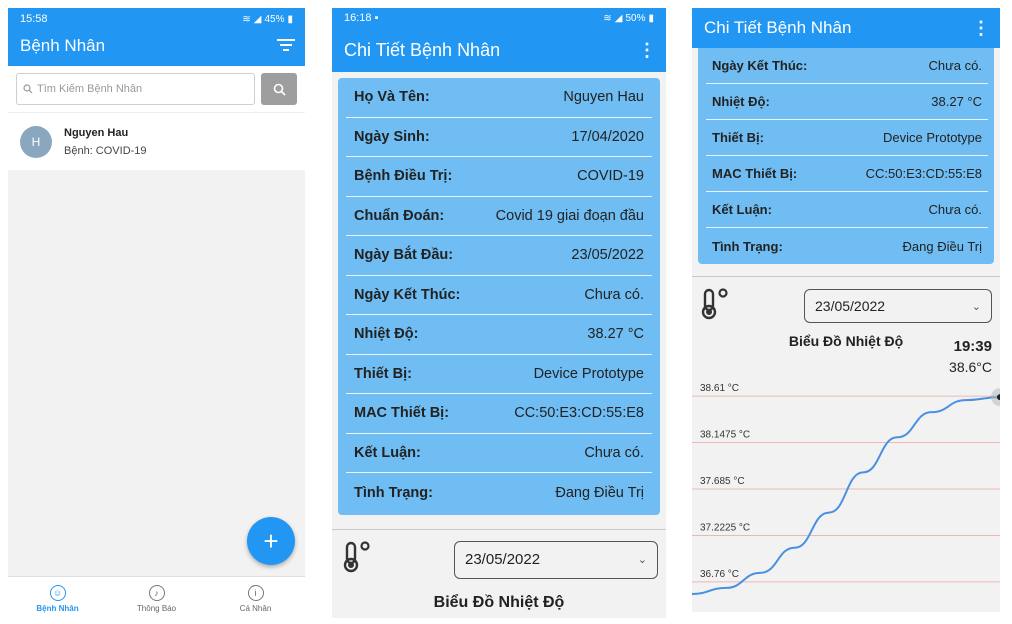 Image resolution: width=1012 pixels, height=624 pixels. I want to click on info-label: Ngày Sinh:, so click(392, 136).